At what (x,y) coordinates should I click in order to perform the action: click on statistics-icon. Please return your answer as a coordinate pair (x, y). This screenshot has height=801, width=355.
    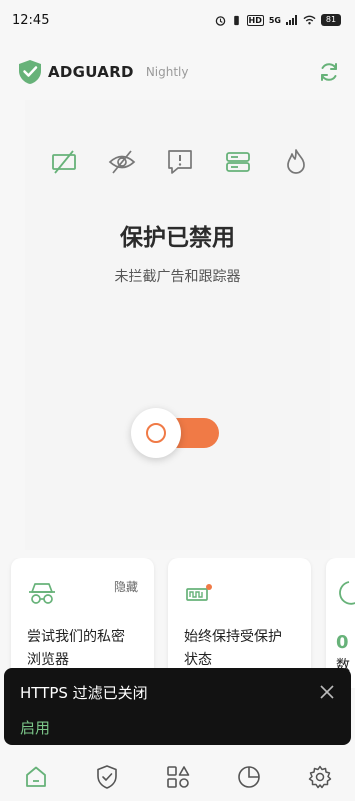
    Looking at the image, I should click on (249, 777).